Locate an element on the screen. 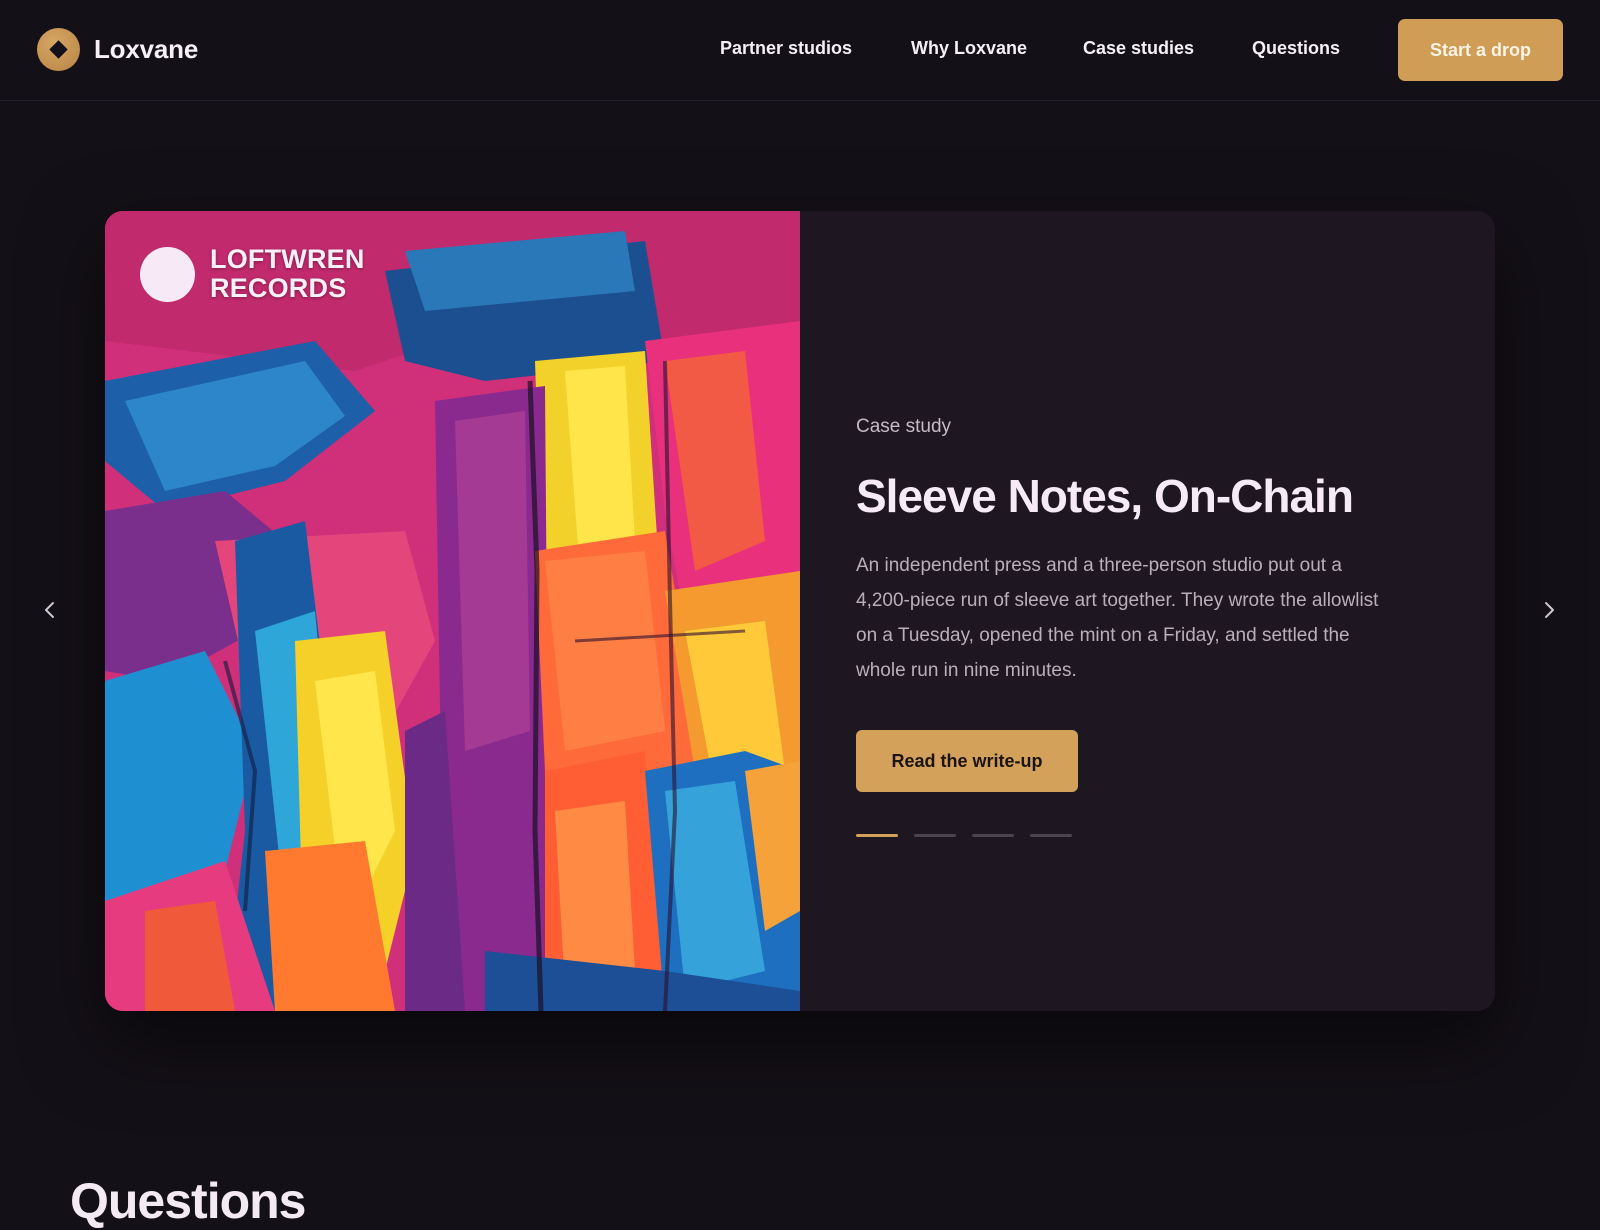  start-drop-button: Start a drop is located at coordinates (1480, 50).